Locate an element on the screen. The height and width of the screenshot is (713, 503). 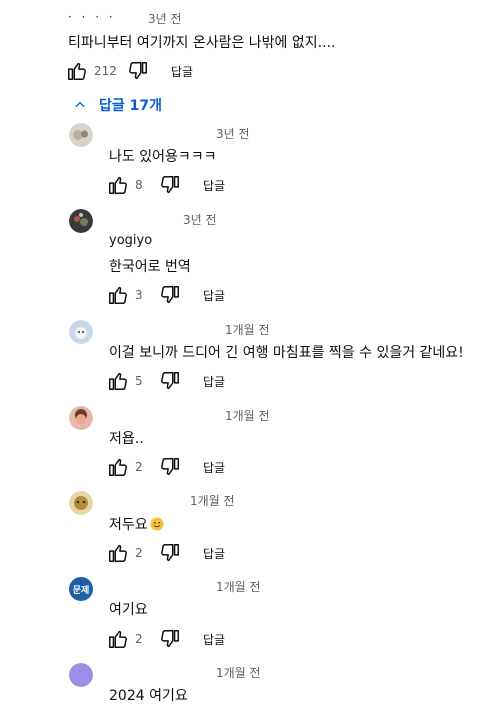
replies-toggle-label: 답글 17개 is located at coordinates (130, 106).